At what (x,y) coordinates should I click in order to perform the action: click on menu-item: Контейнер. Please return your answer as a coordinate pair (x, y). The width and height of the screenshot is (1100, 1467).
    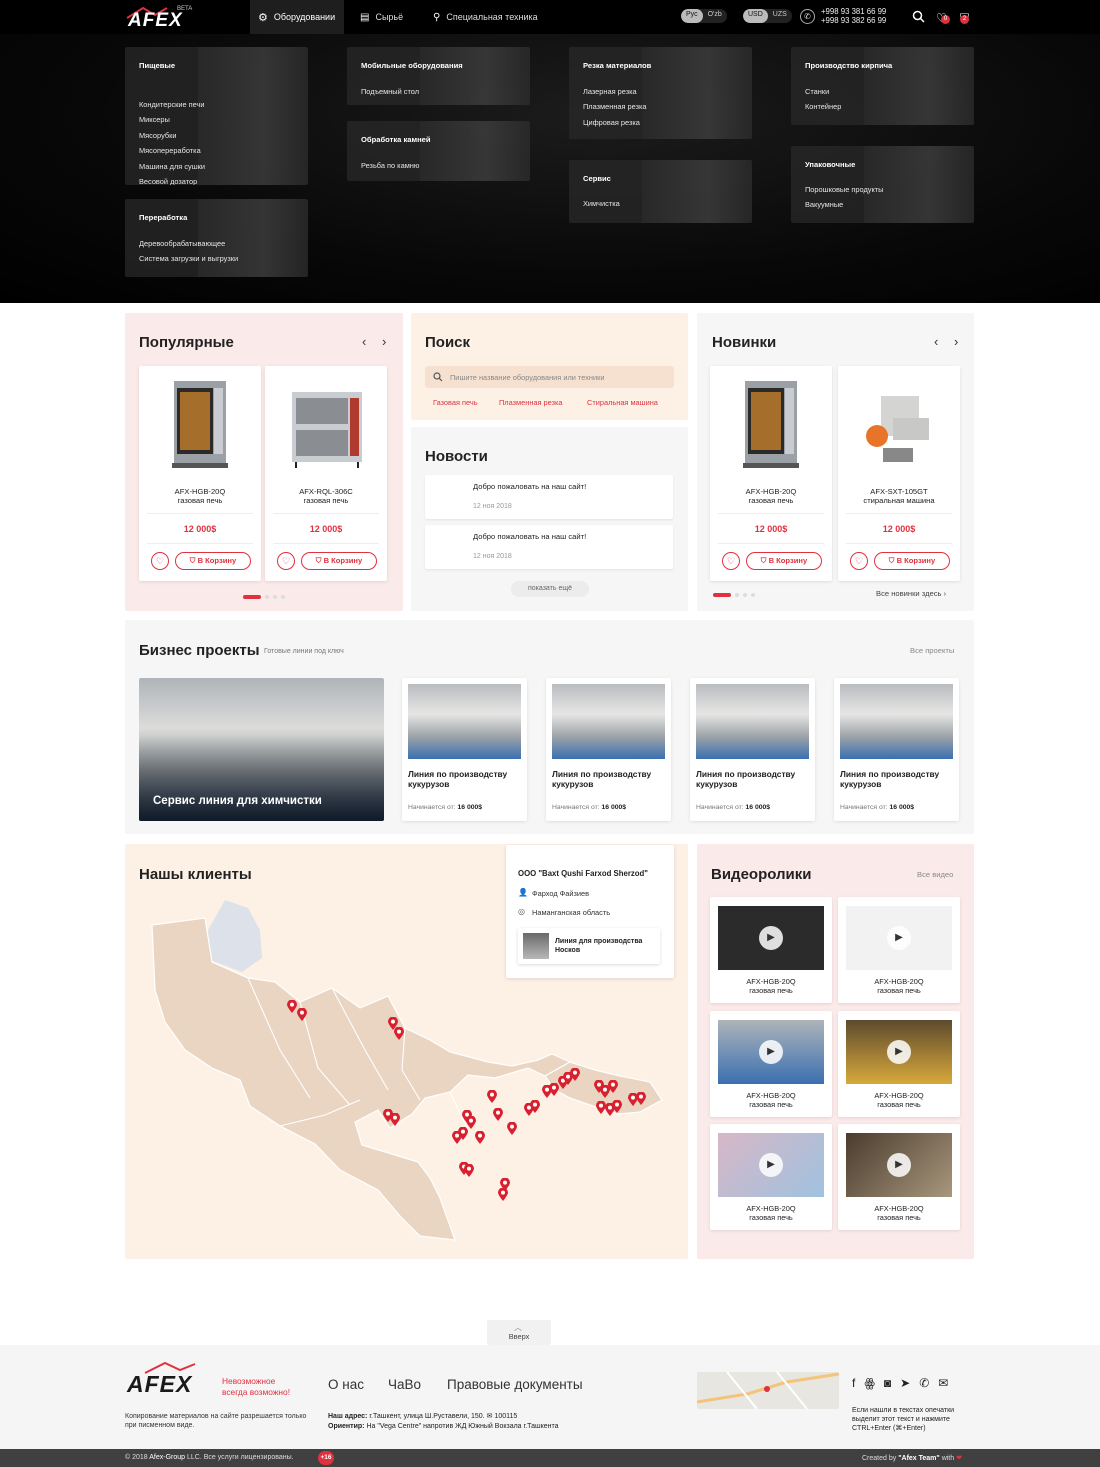
    Looking at the image, I should click on (823, 106).